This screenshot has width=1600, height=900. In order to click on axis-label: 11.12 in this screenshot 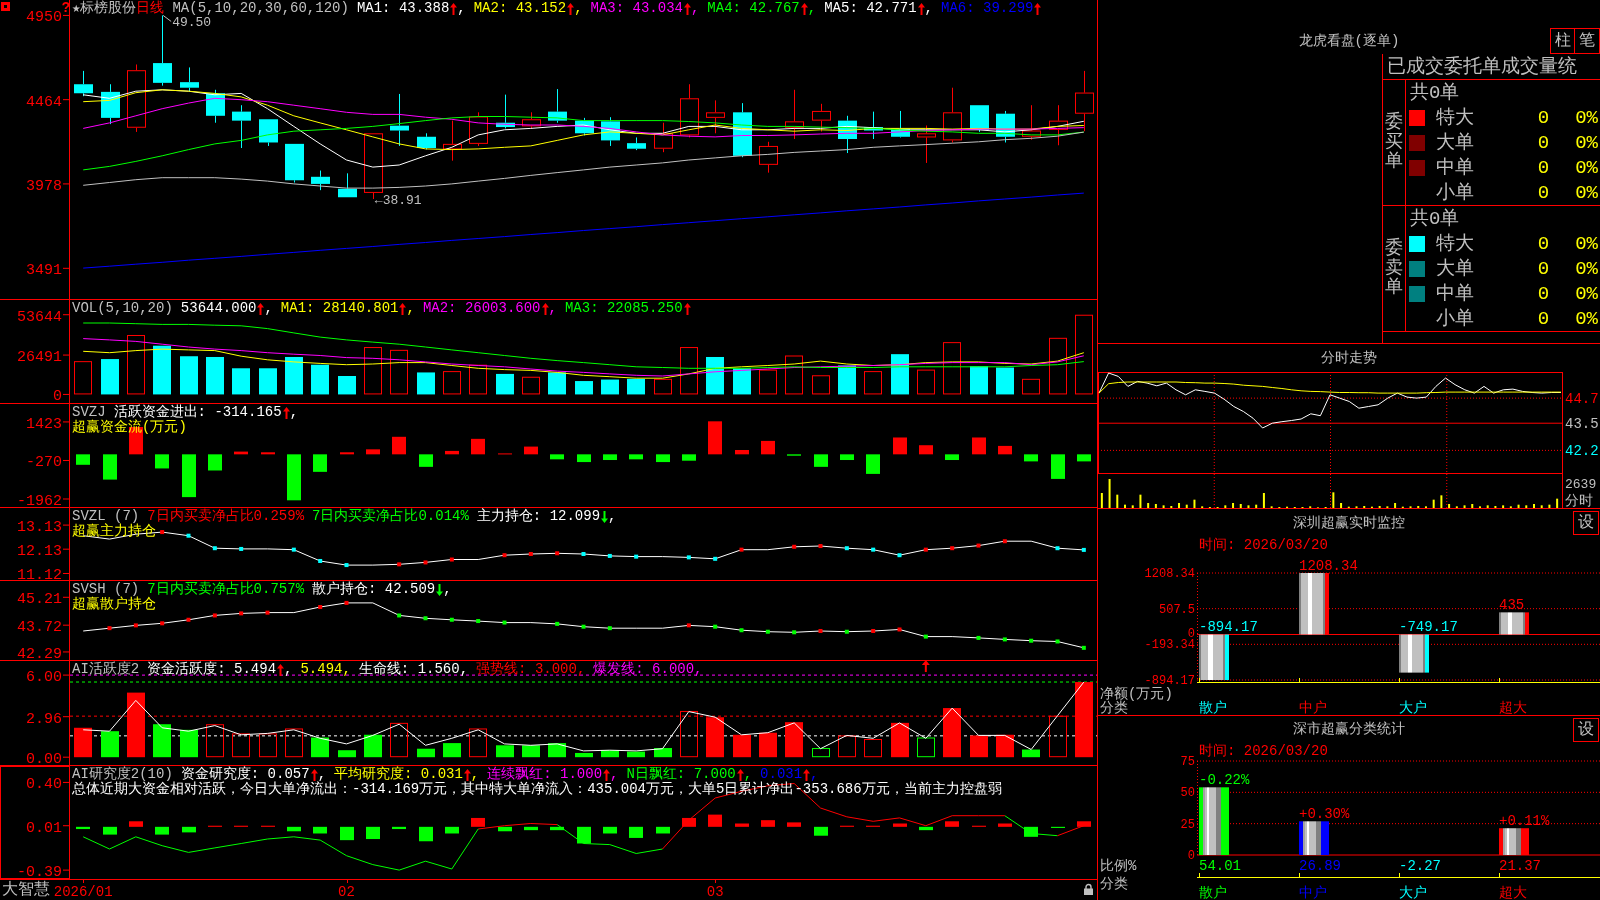, I will do `click(39, 573)`.